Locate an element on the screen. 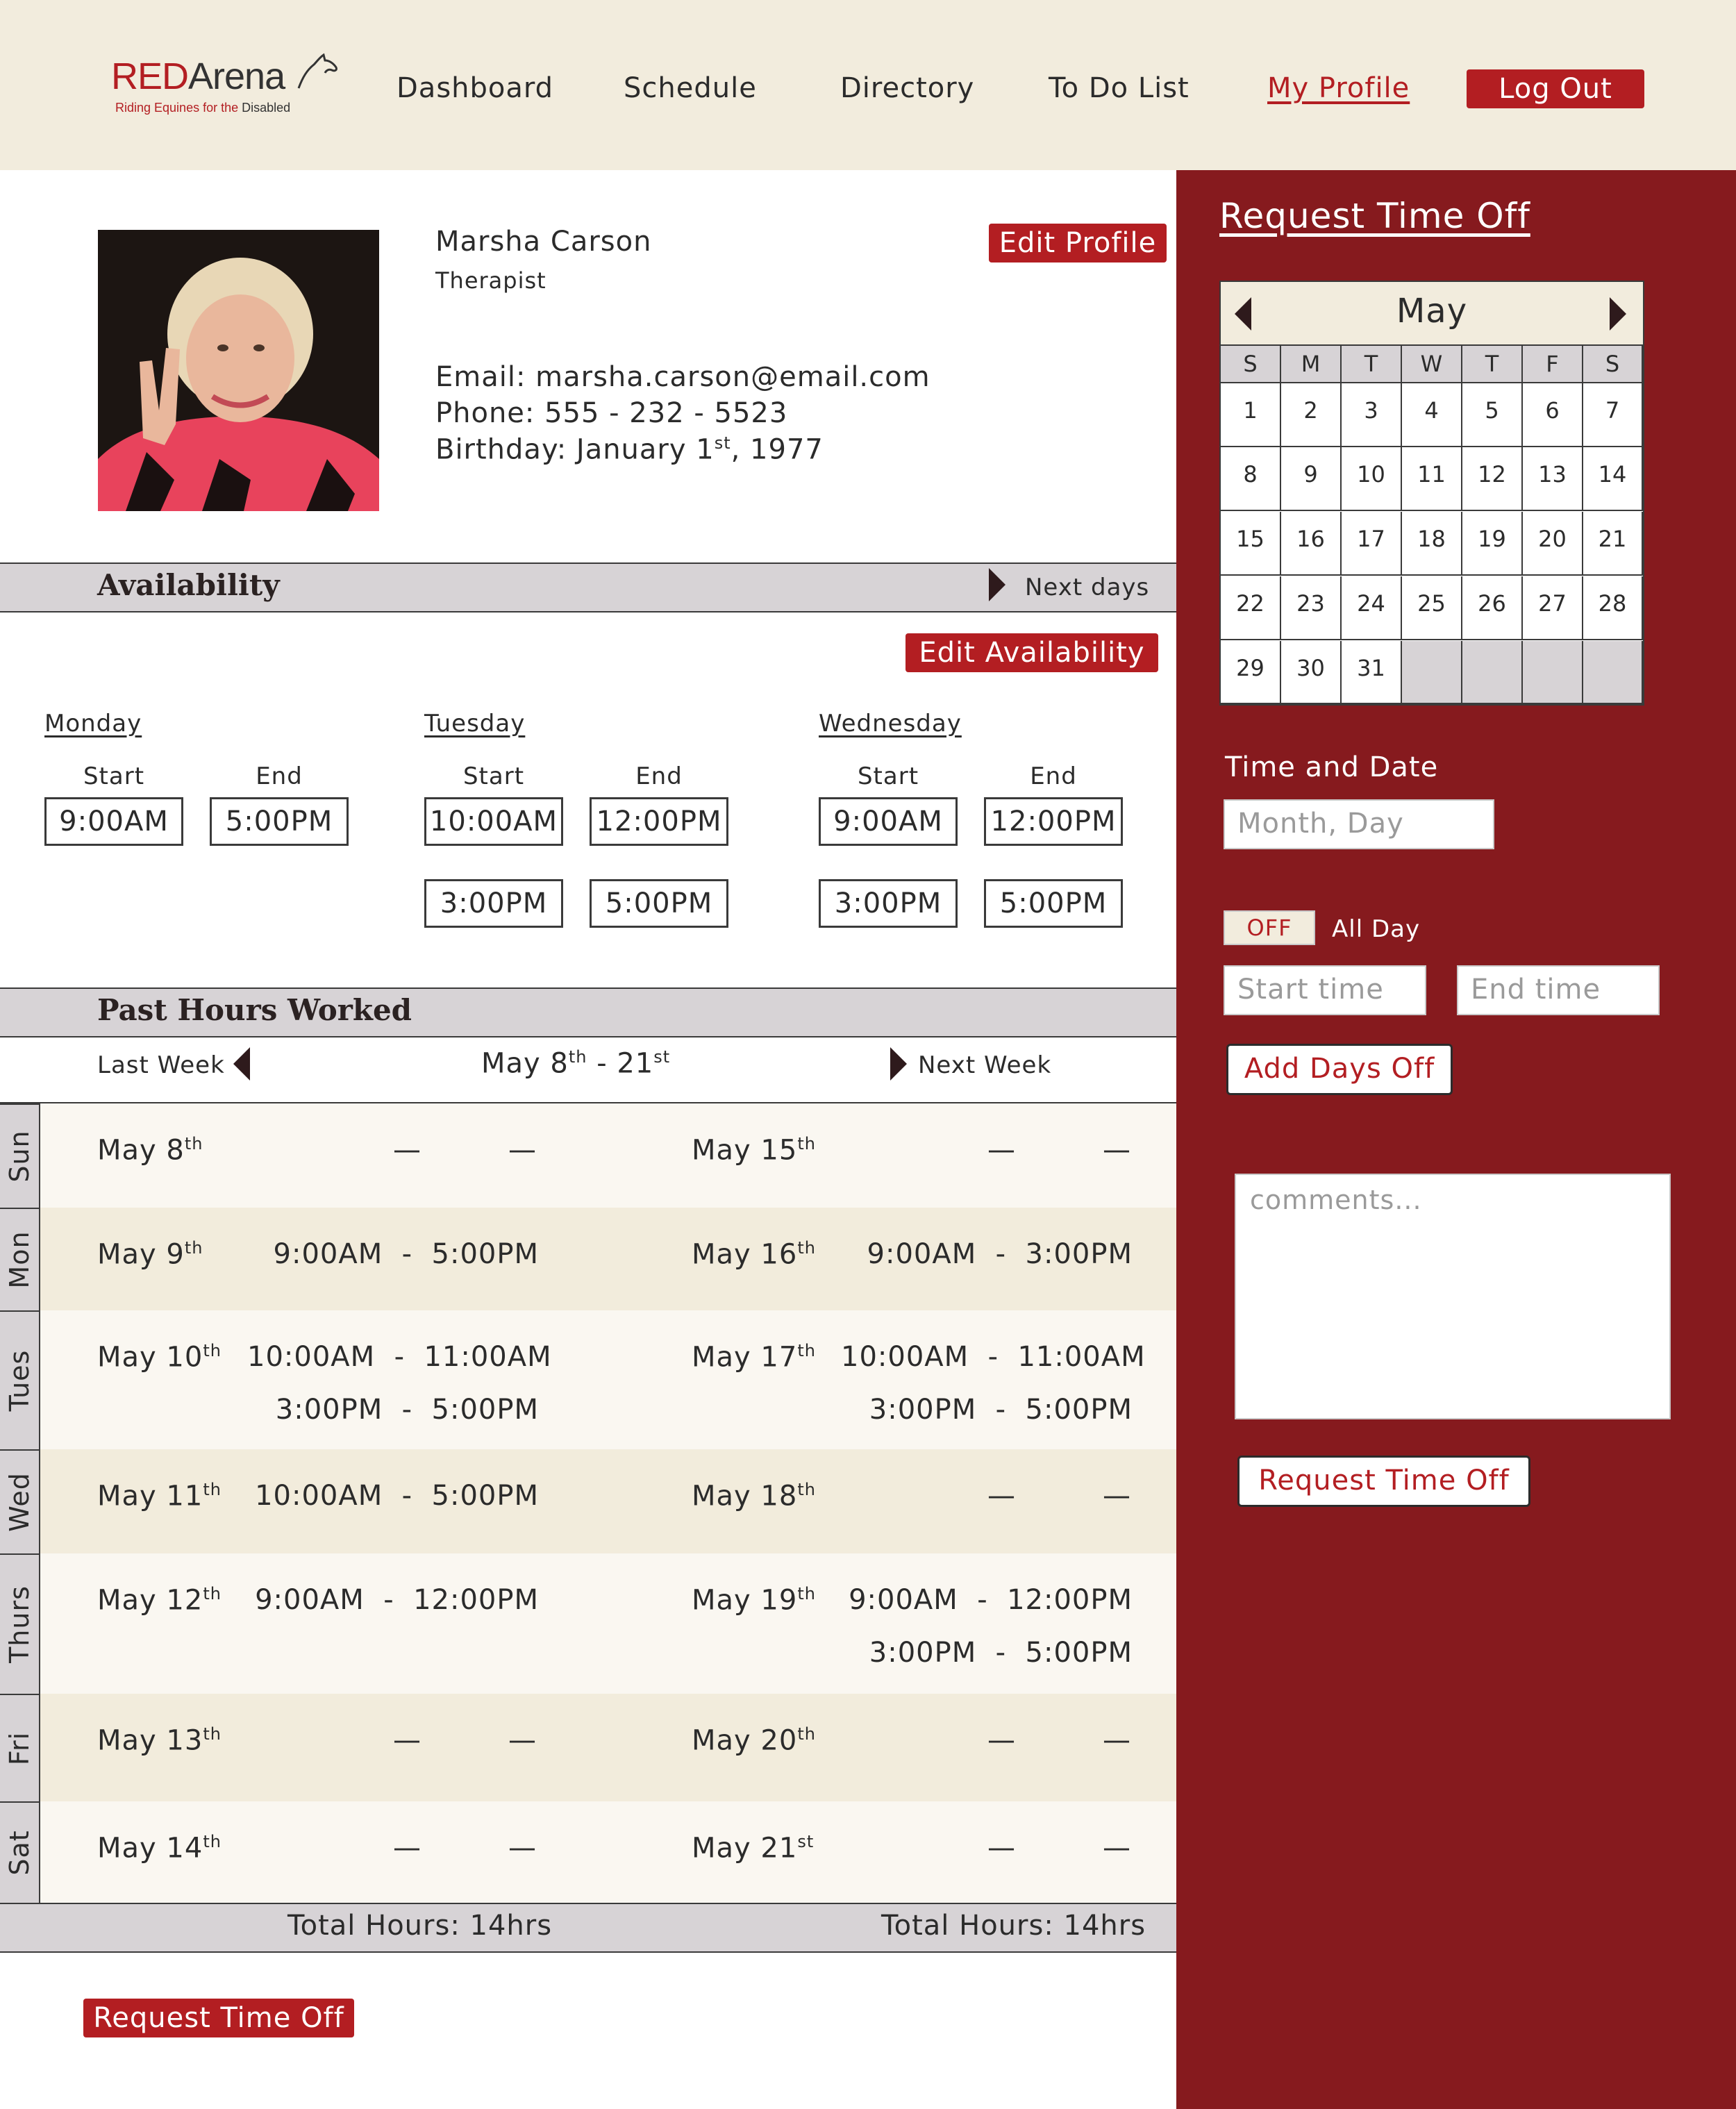 Image resolution: width=1736 pixels, height=2109 pixels. next-month-arrow-icon is located at coordinates (1618, 314).